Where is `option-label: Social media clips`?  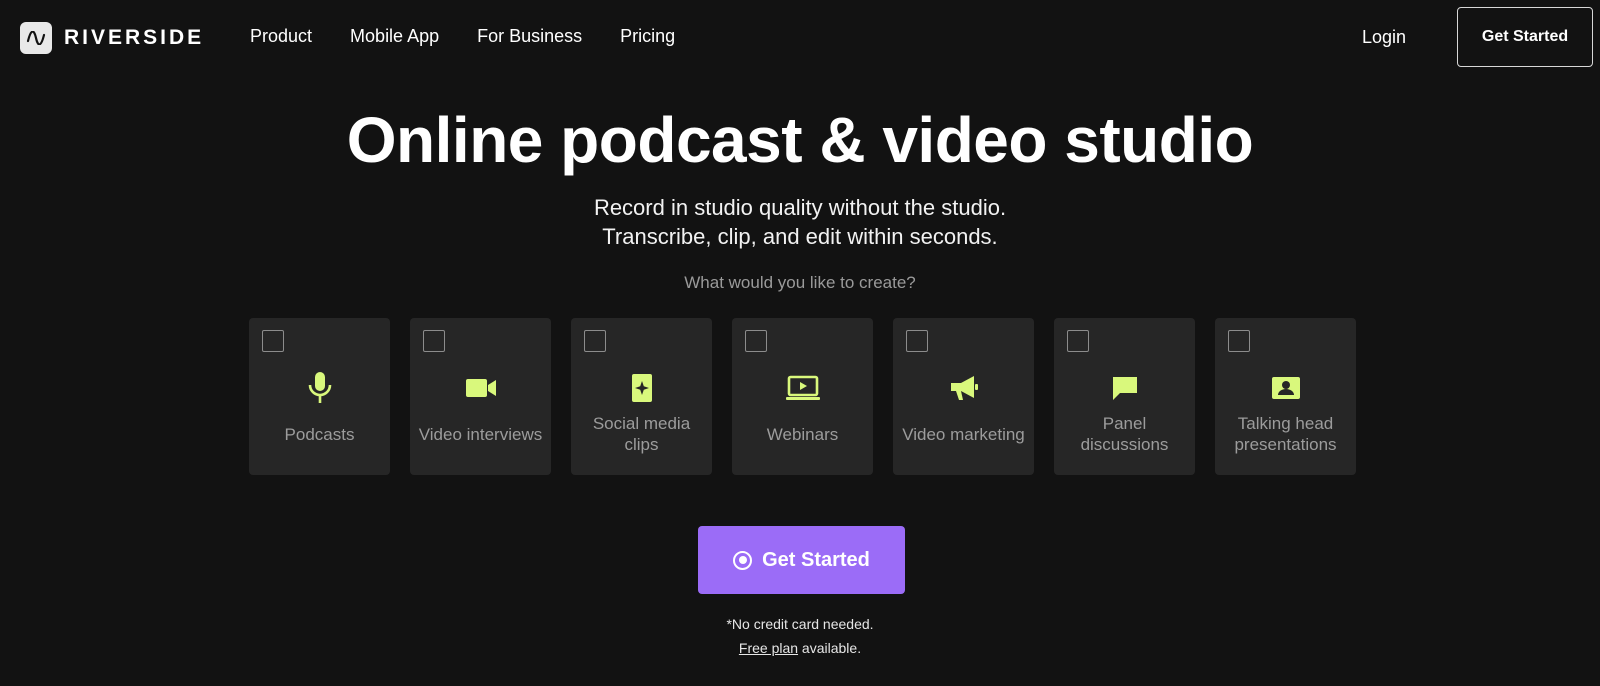 option-label: Social media clips is located at coordinates (641, 434).